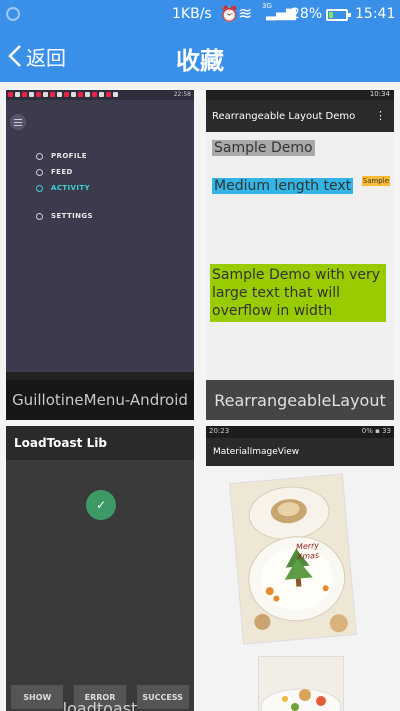 This screenshot has height=711, width=400. I want to click on overflow-menu-icon: ⋮, so click(380, 115).